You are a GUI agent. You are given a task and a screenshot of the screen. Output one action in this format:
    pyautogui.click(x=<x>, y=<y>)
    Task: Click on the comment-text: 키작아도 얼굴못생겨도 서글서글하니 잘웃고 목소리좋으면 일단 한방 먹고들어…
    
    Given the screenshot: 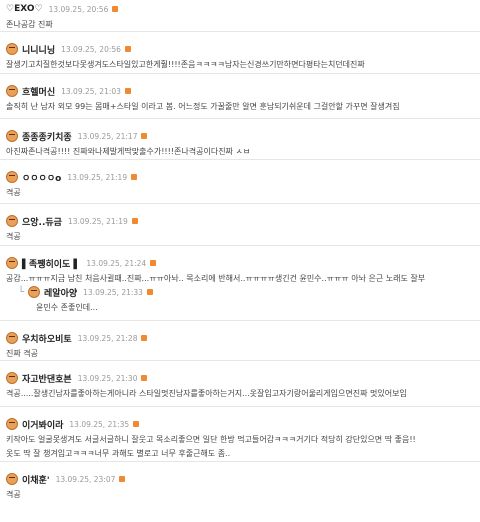 What is the action you would take?
    pyautogui.click(x=211, y=439)
    